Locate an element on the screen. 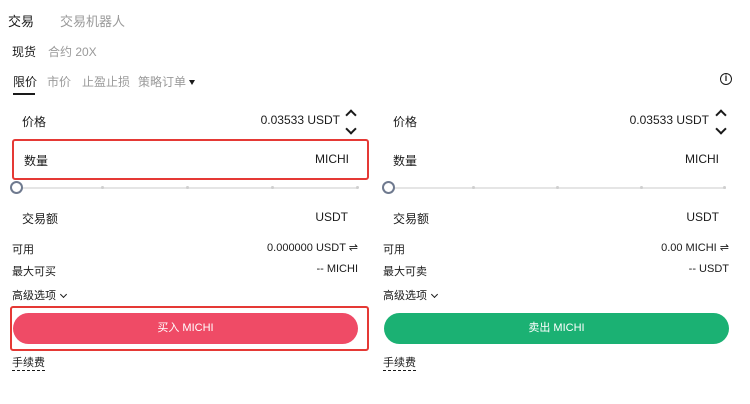  tab-market: 市价 is located at coordinates (59, 81).